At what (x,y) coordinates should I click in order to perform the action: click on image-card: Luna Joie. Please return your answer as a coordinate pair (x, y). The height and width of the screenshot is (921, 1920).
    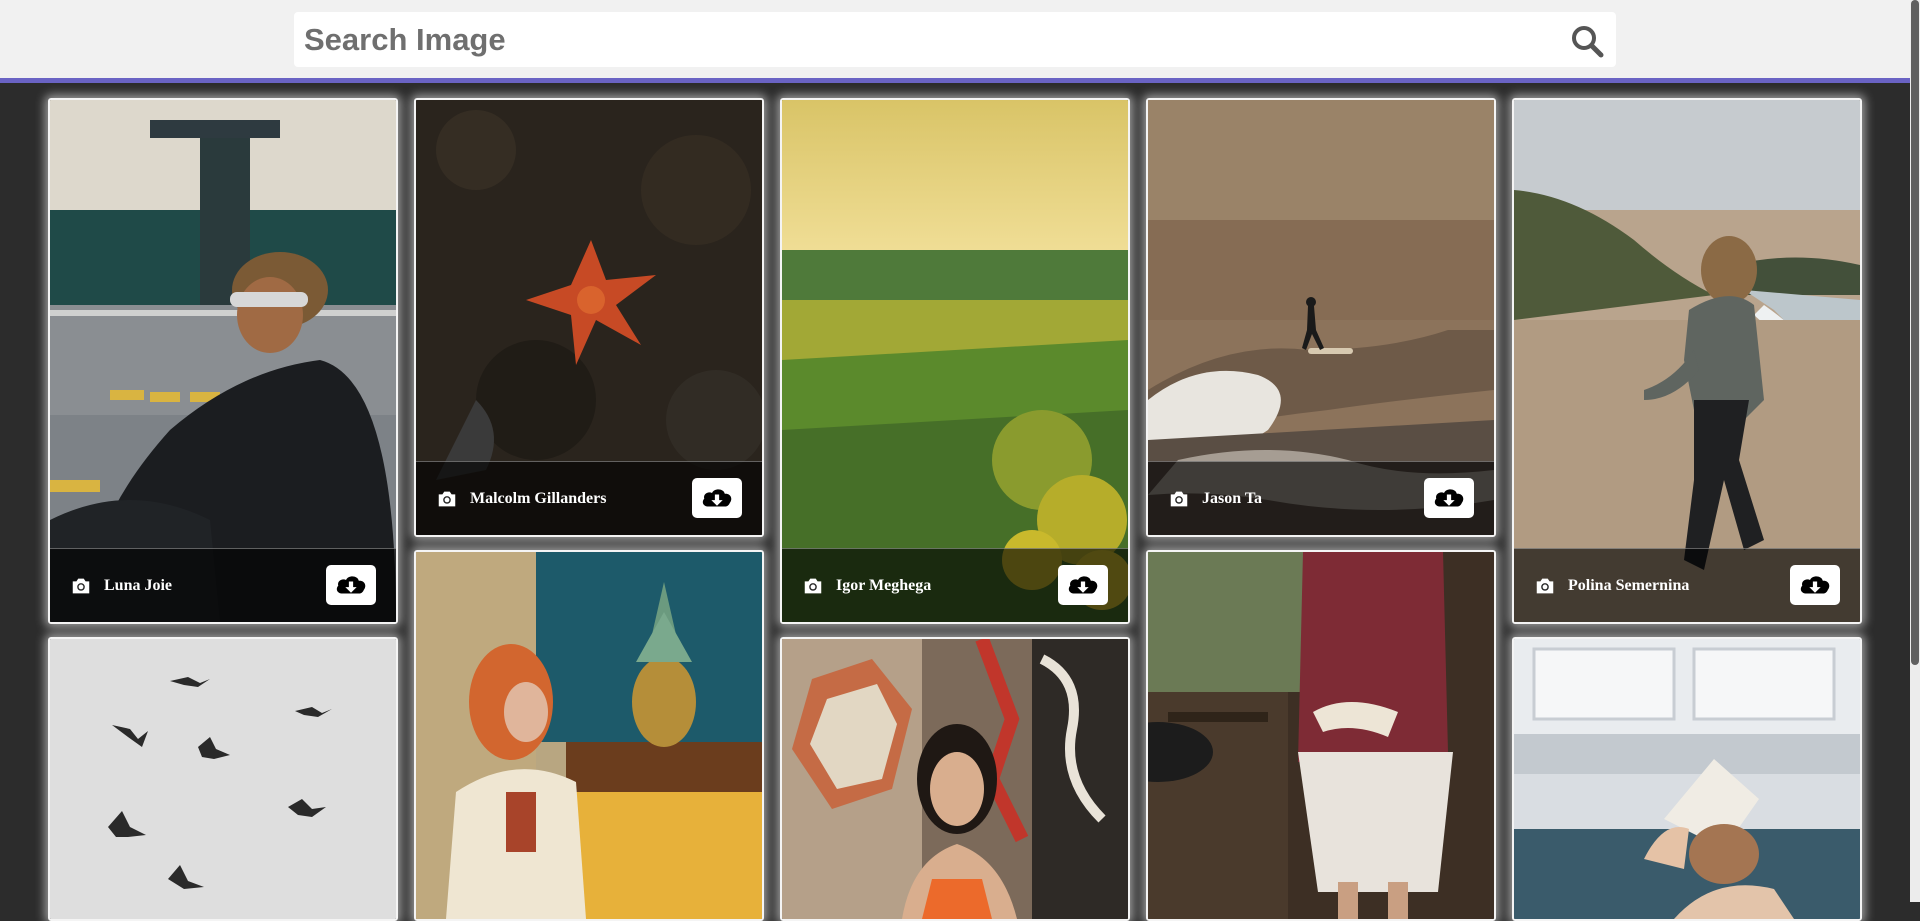
    Looking at the image, I should click on (223, 361).